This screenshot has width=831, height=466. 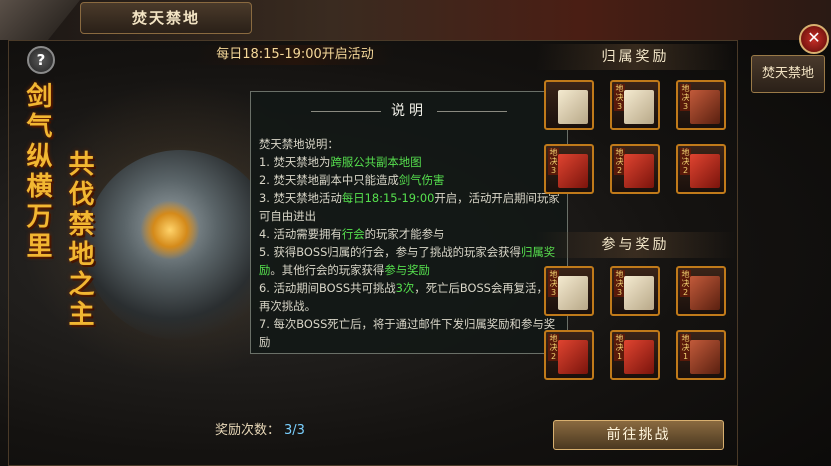 What do you see at coordinates (472, 111) in the screenshot?
I see `title-divider-right` at bounding box center [472, 111].